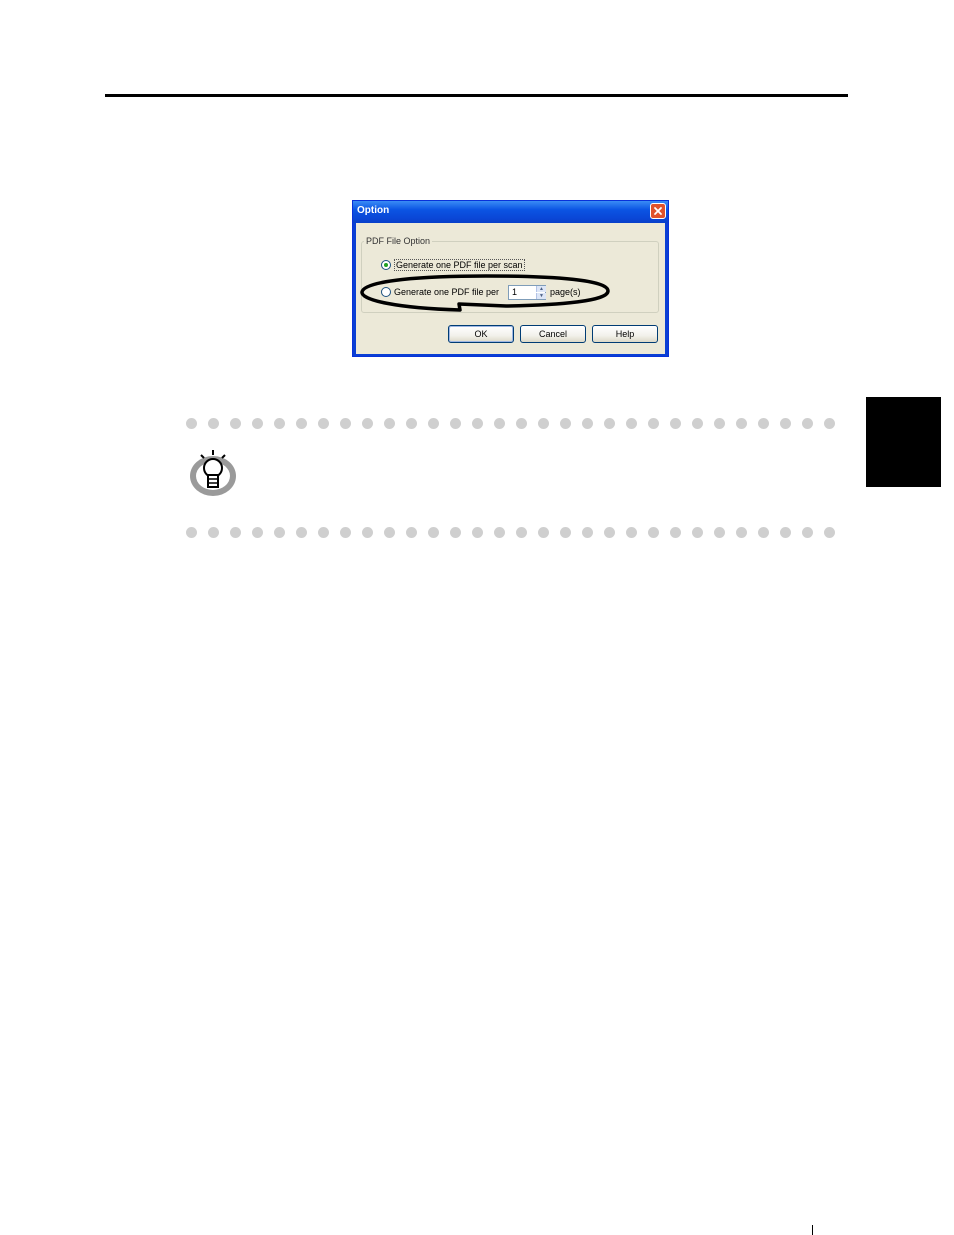 Image resolution: width=954 pixels, height=1235 pixels. I want to click on hint-bottom-dots, so click(510, 532).